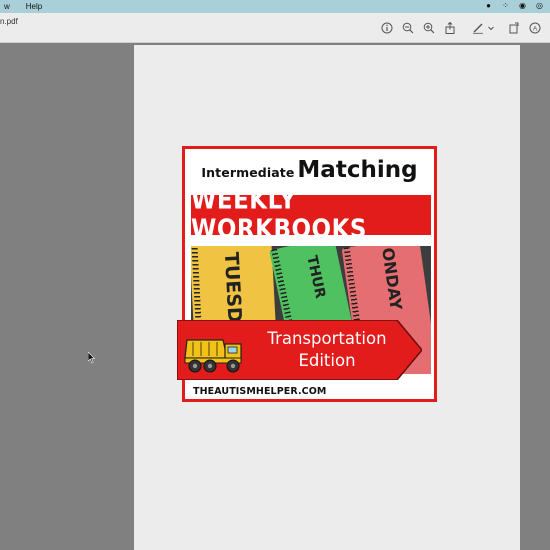  What do you see at coordinates (488, 5) in the screenshot?
I see `record-icon: ●` at bounding box center [488, 5].